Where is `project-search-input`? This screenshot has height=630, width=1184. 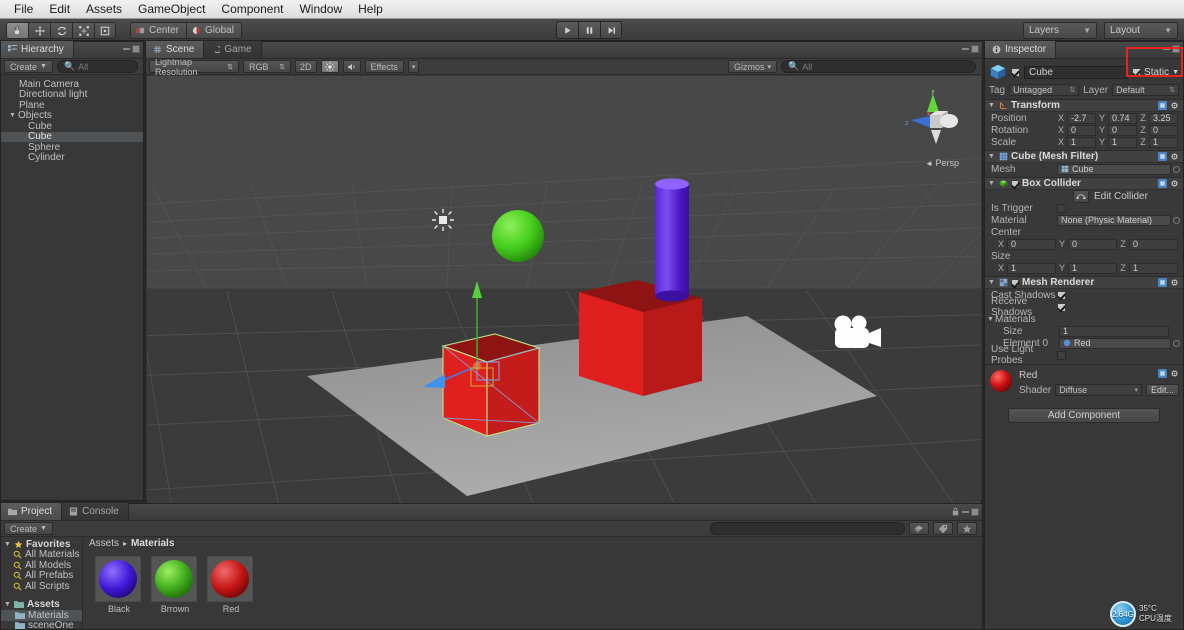
project-search-input is located at coordinates (807, 528).